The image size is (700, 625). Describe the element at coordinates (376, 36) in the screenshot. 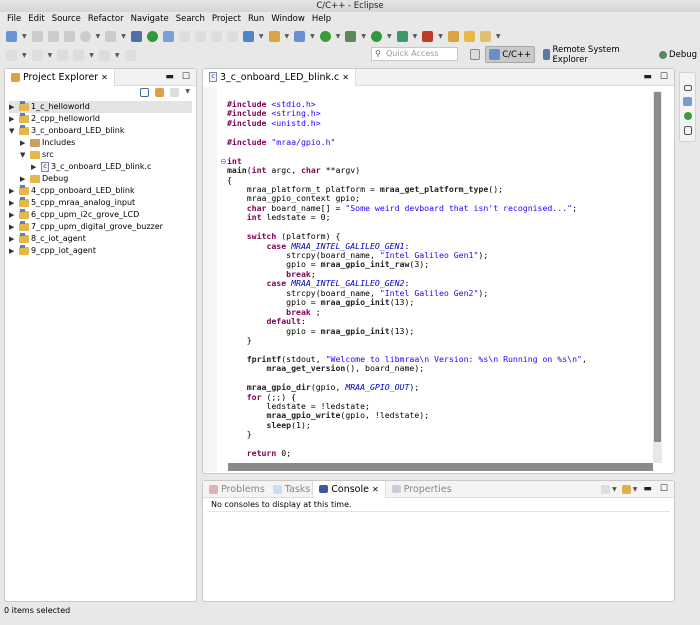

I see `run-as-icon` at that location.